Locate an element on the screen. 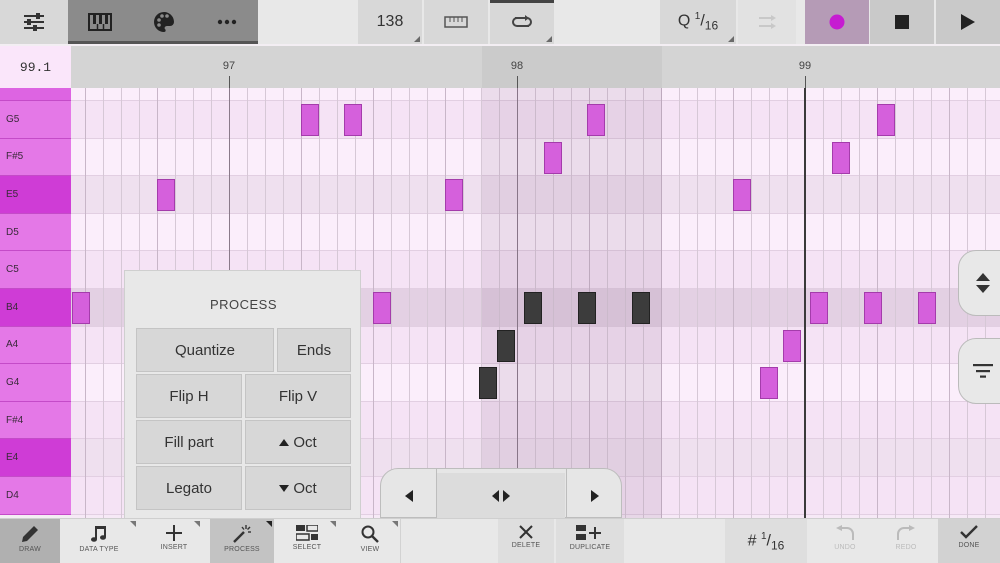  tempo-button: 138 is located at coordinates (390, 22).